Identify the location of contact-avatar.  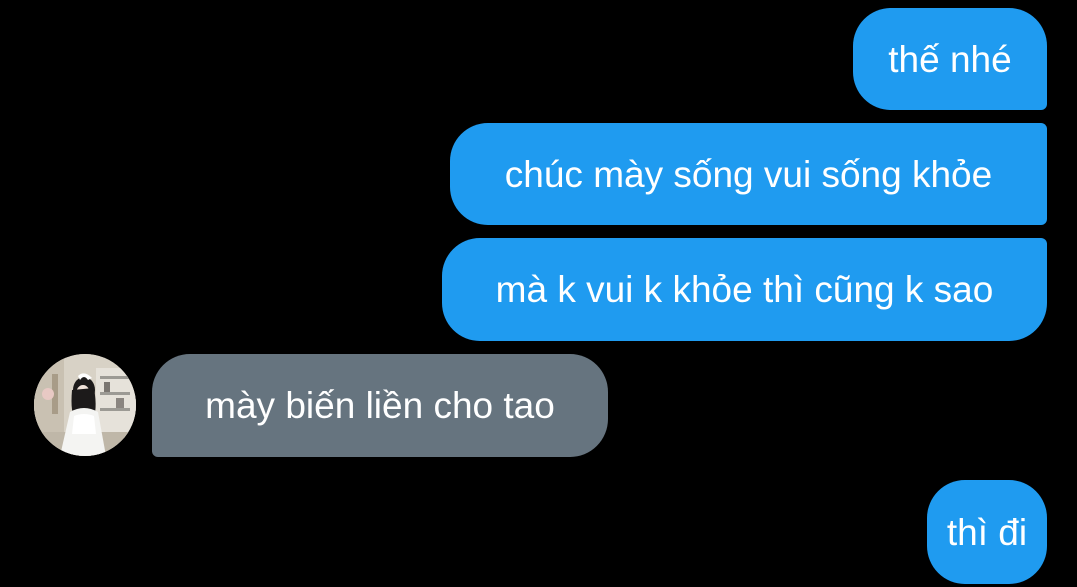
(85, 405).